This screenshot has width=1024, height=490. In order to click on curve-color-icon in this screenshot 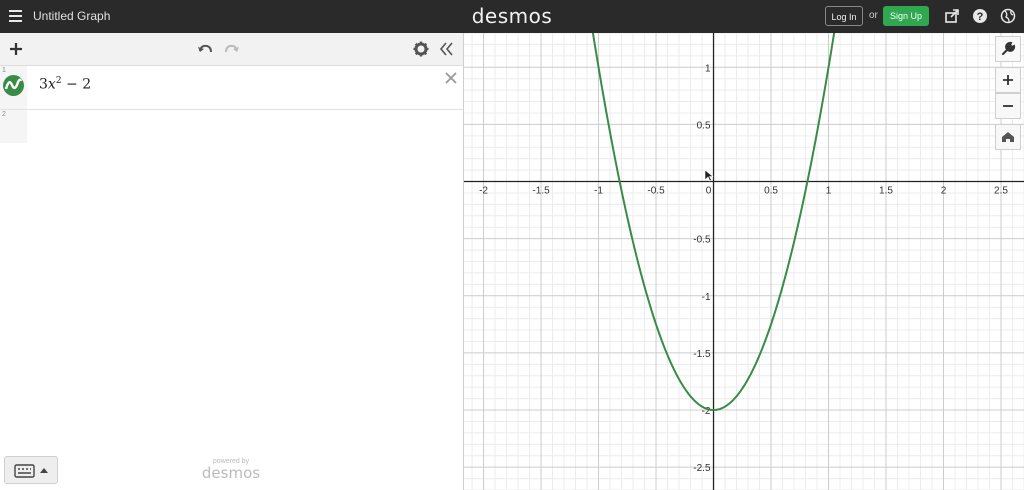, I will do `click(13, 85)`.